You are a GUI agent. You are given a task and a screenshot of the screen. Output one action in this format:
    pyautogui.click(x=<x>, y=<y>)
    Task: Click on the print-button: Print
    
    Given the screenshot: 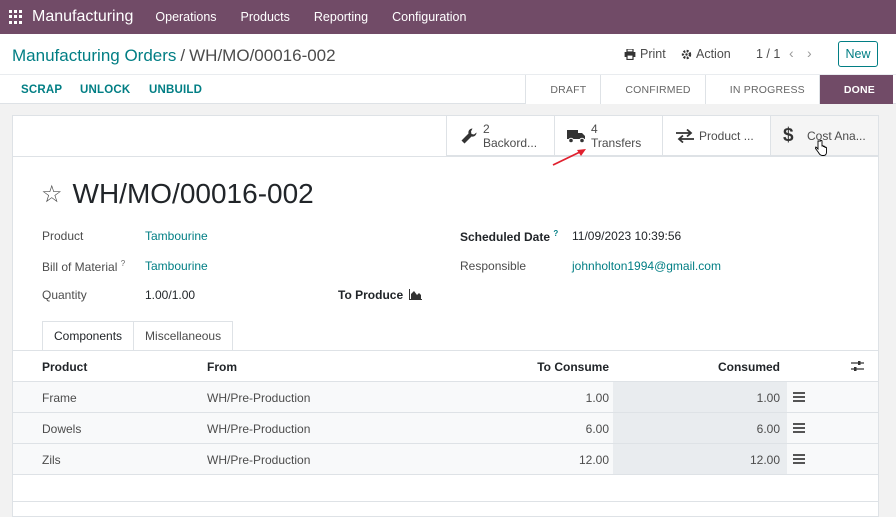 What is the action you would take?
    pyautogui.click(x=645, y=54)
    